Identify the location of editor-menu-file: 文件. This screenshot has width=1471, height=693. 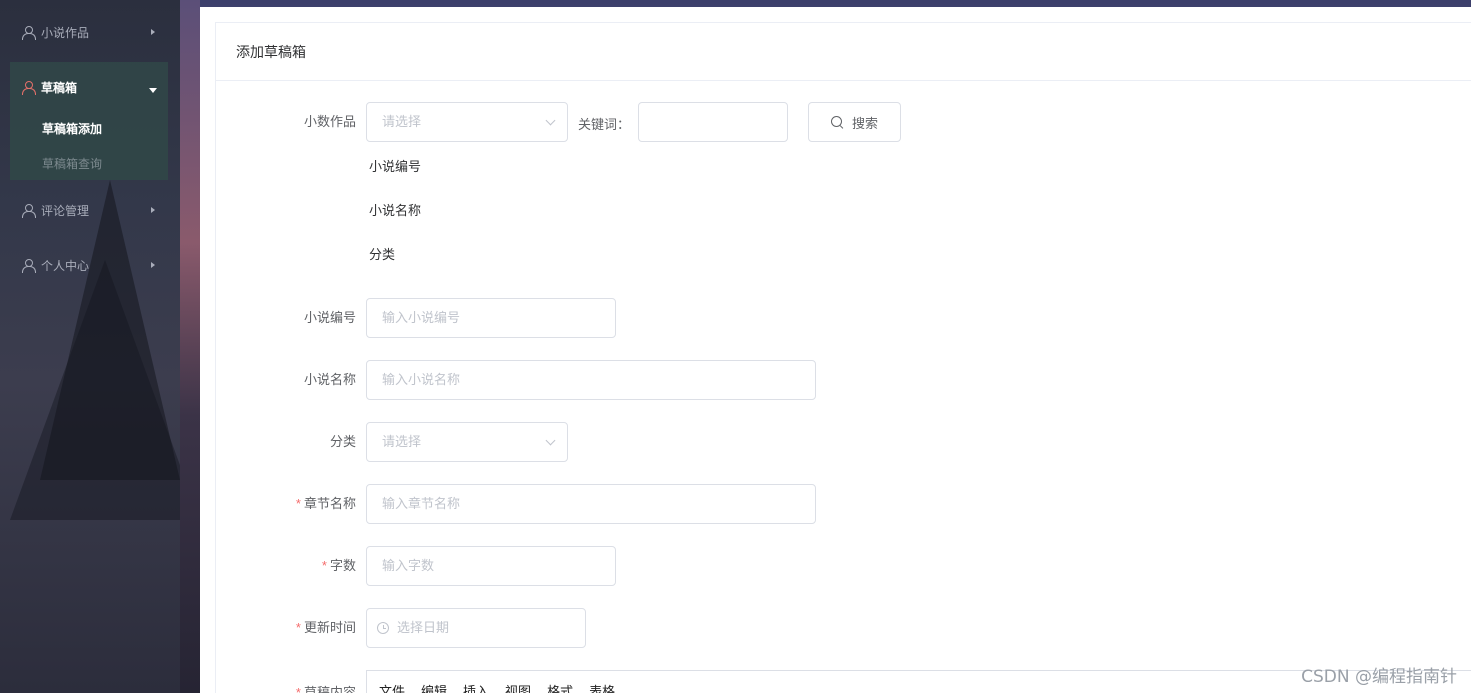
(392, 687).